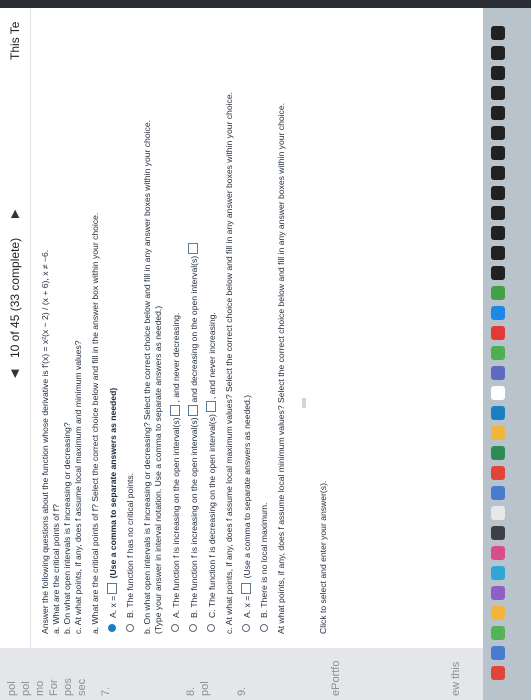  Describe the element at coordinates (56, 569) in the screenshot. I see `question-part: a. What are the critical points of f?` at that location.